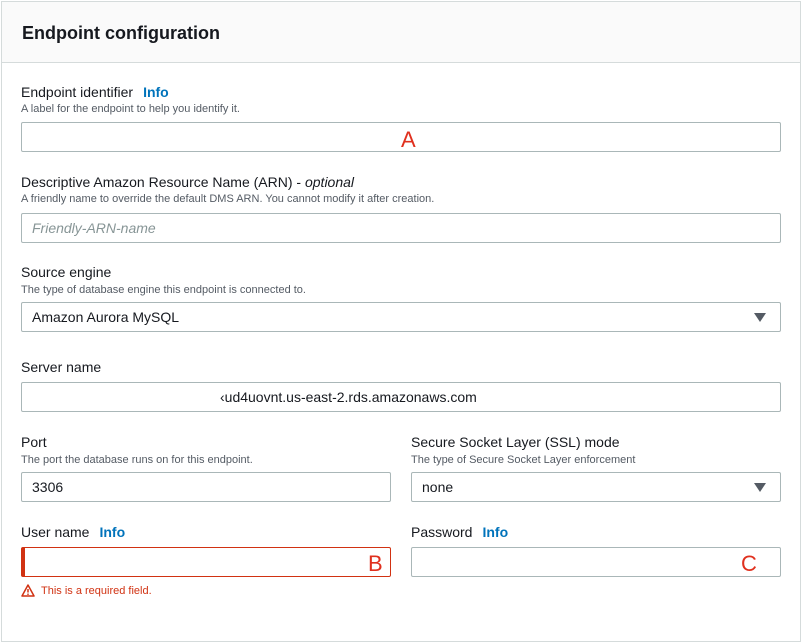 Image resolution: width=803 pixels, height=644 pixels. I want to click on user-name-label-text: User name, so click(55, 532).